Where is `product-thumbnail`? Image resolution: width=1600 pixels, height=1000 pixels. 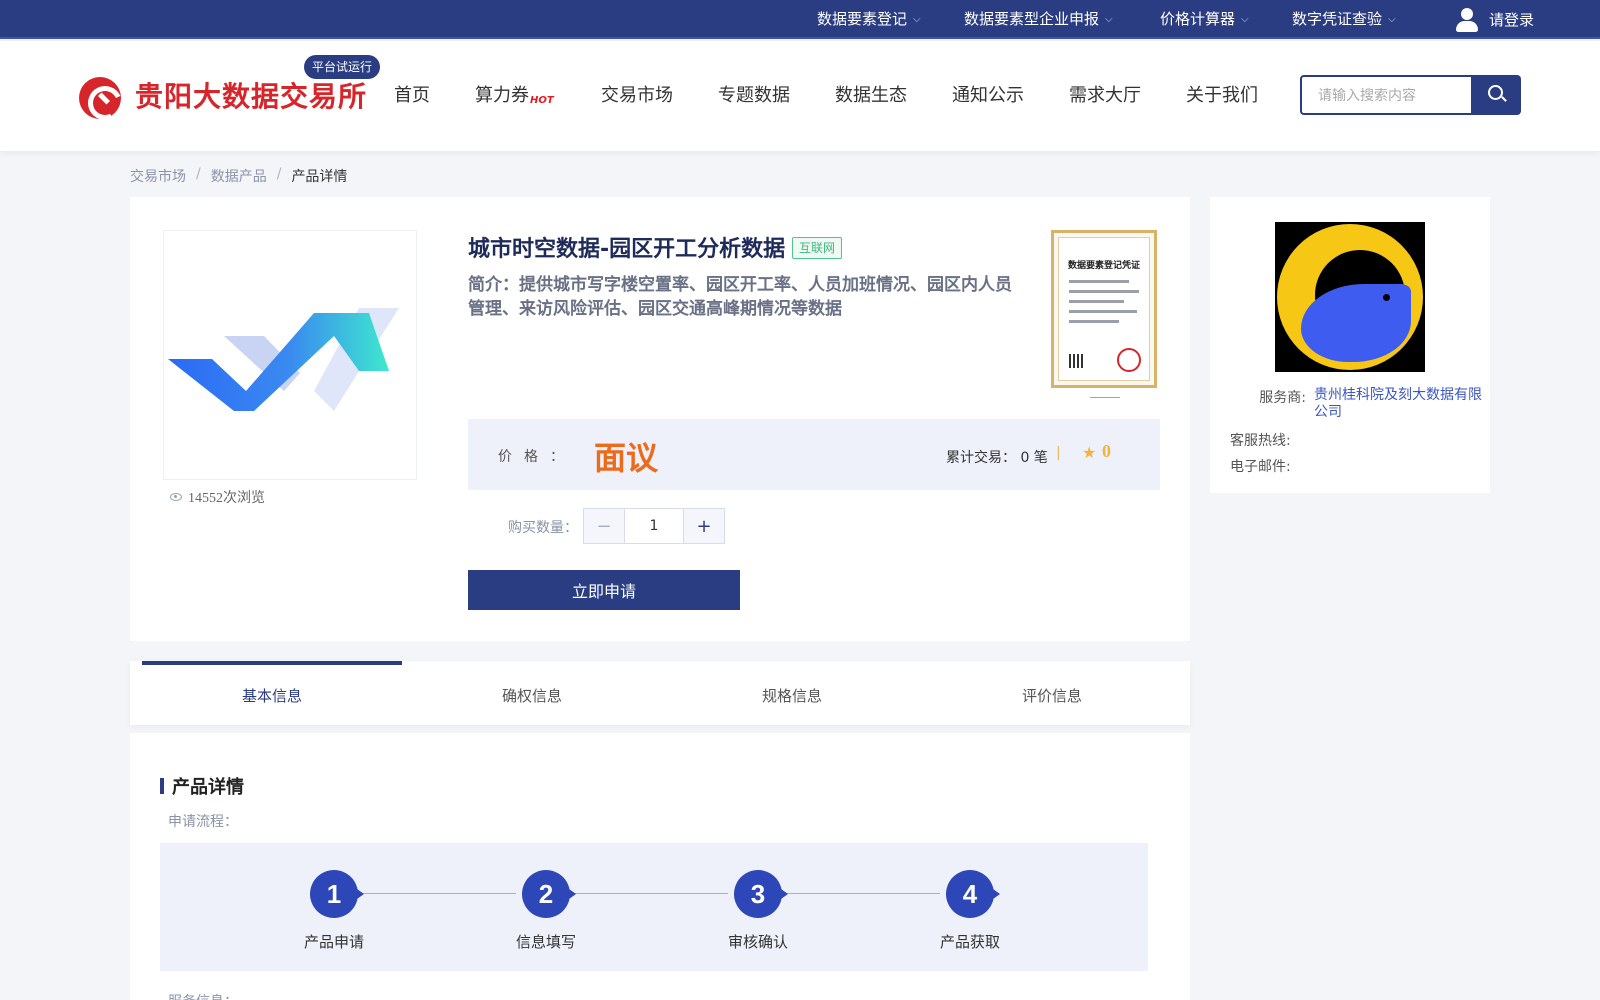 product-thumbnail is located at coordinates (290, 355).